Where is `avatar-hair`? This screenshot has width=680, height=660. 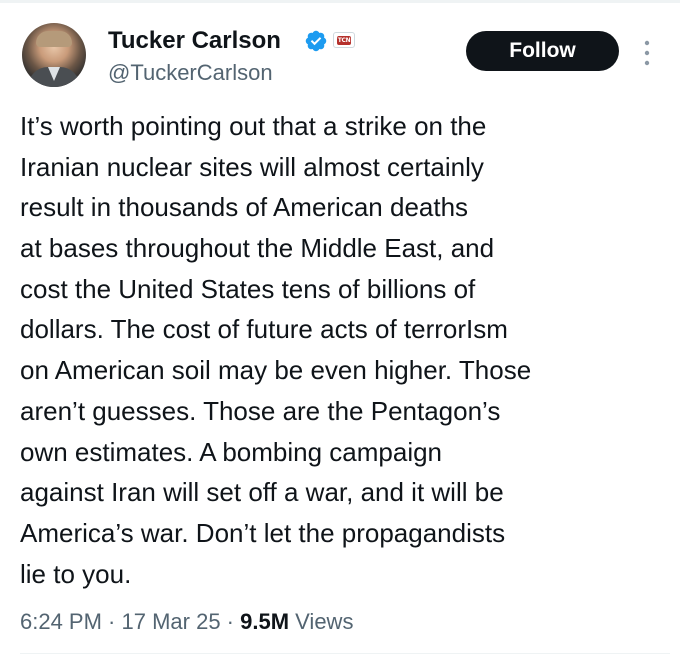 avatar-hair is located at coordinates (54, 39).